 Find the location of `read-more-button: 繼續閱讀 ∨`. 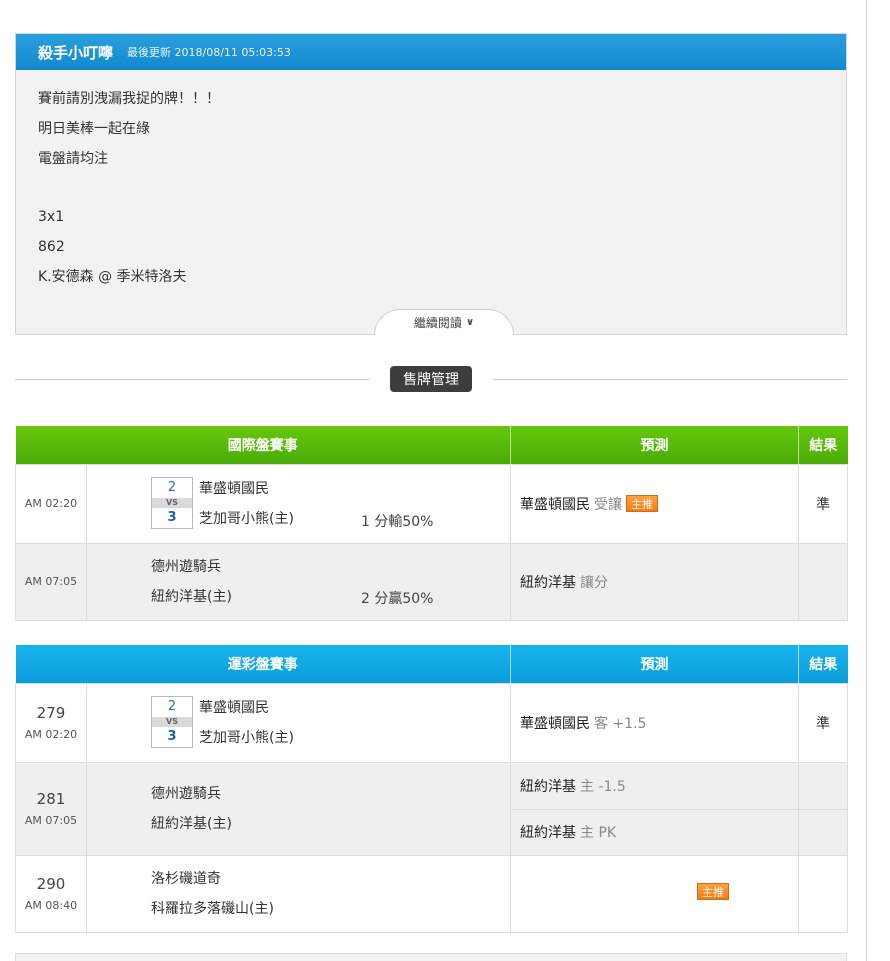

read-more-button: 繼續閱讀 ∨ is located at coordinates (444, 322).